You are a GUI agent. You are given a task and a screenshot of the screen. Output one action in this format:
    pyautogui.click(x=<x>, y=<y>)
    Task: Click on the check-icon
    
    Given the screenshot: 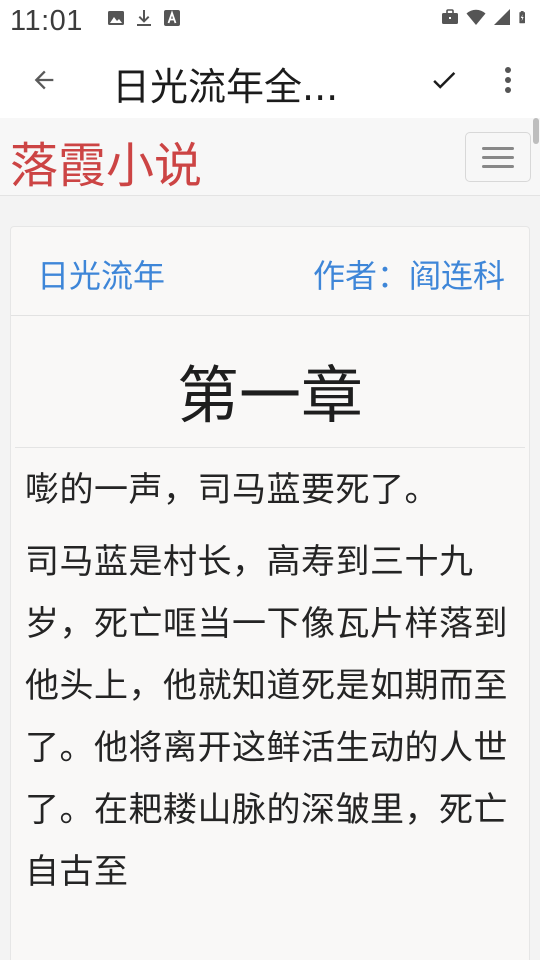 What is the action you would take?
    pyautogui.click(x=444, y=80)
    